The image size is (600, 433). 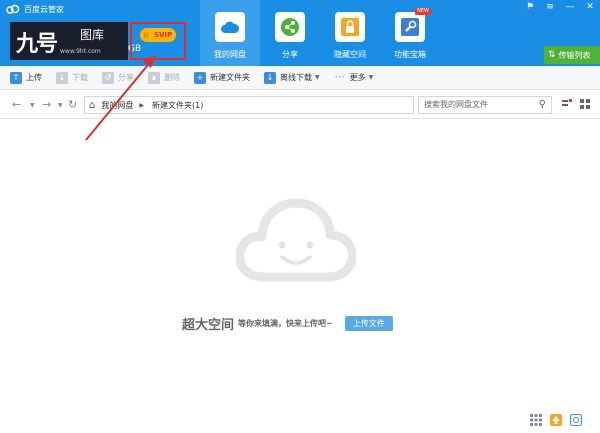 What do you see at coordinates (296, 240) in the screenshot?
I see `empty-cloud-icon` at bounding box center [296, 240].